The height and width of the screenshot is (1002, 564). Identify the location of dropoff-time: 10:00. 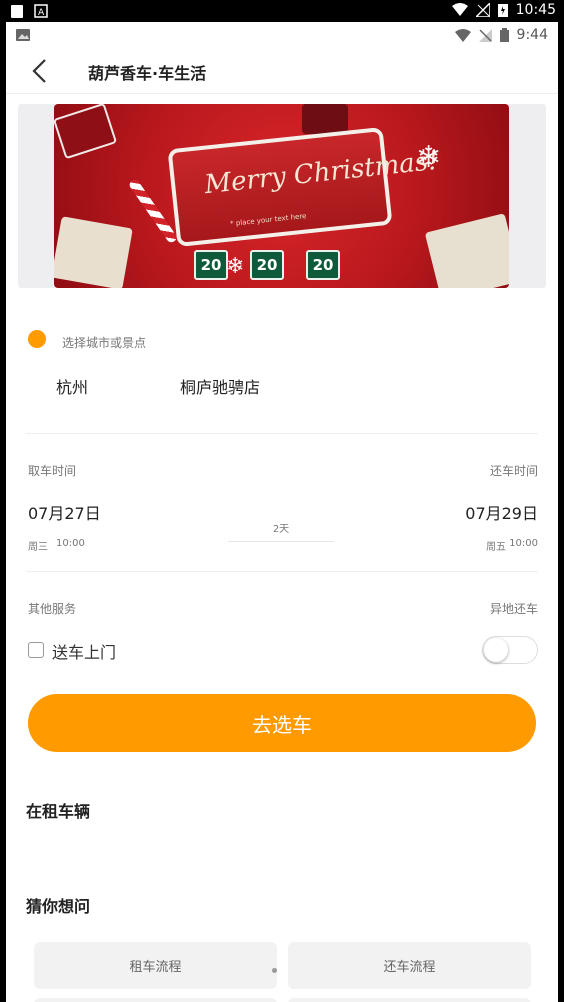
(523, 543).